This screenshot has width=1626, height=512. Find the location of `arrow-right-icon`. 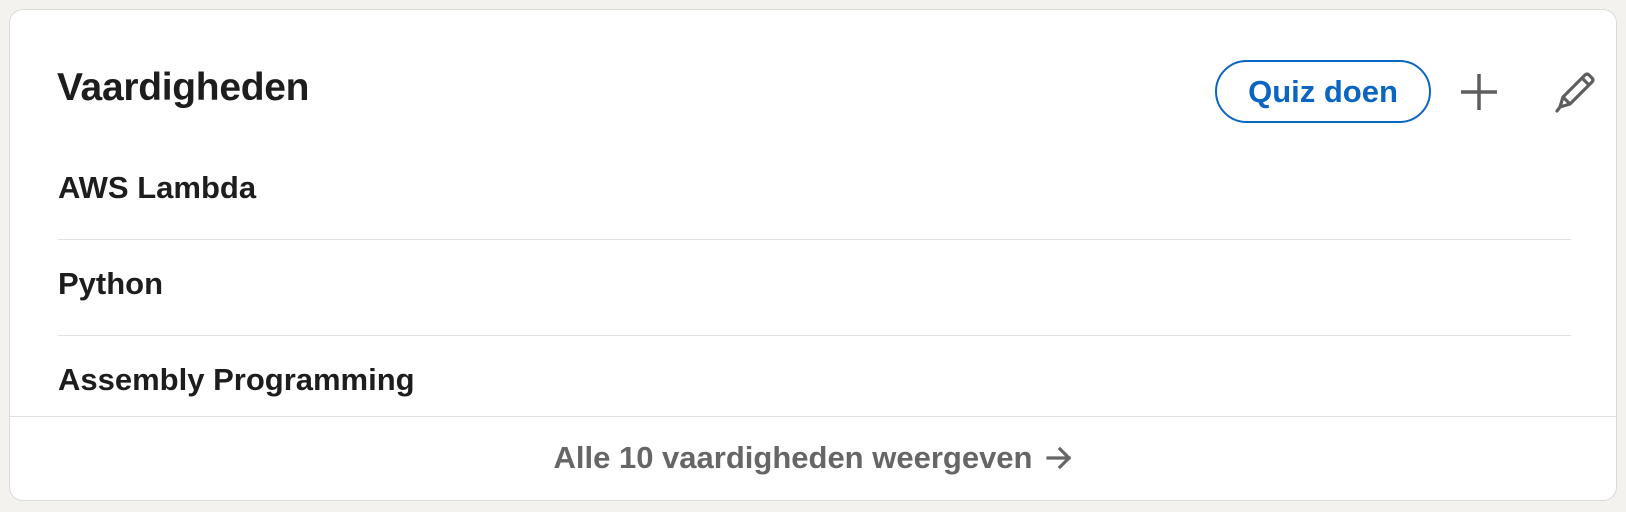

arrow-right-icon is located at coordinates (1058, 457).